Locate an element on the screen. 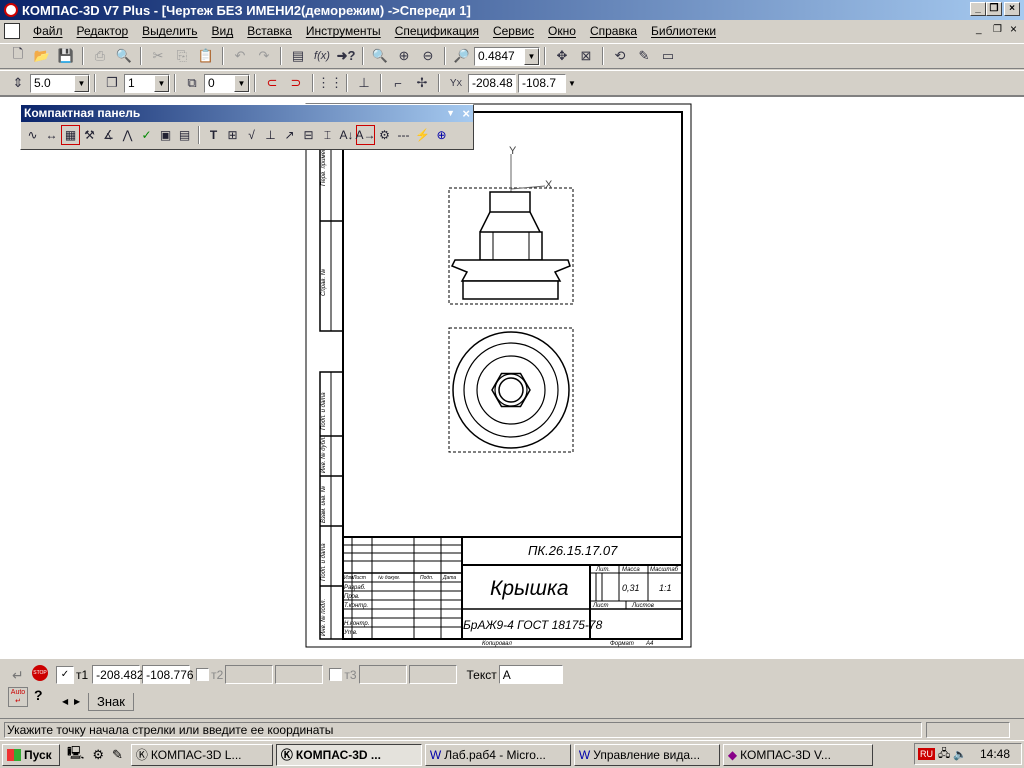 This screenshot has width=1024, height=768. language-indicator: RU is located at coordinates (926, 754).